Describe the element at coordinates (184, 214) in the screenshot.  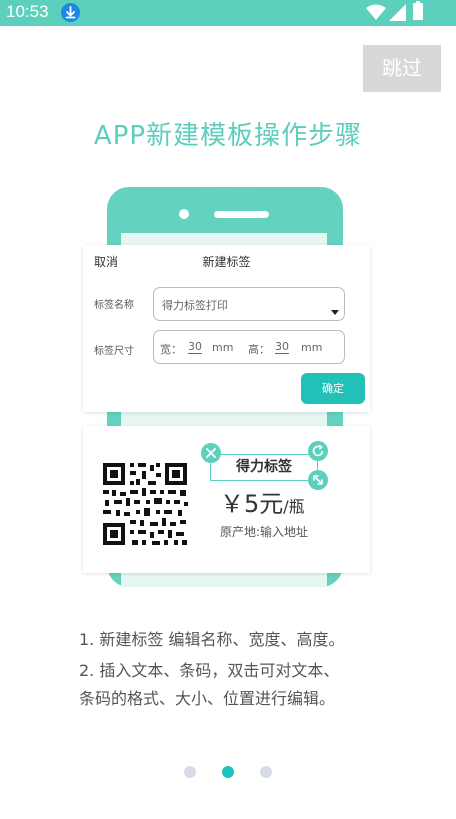
I see `phone-camera` at that location.